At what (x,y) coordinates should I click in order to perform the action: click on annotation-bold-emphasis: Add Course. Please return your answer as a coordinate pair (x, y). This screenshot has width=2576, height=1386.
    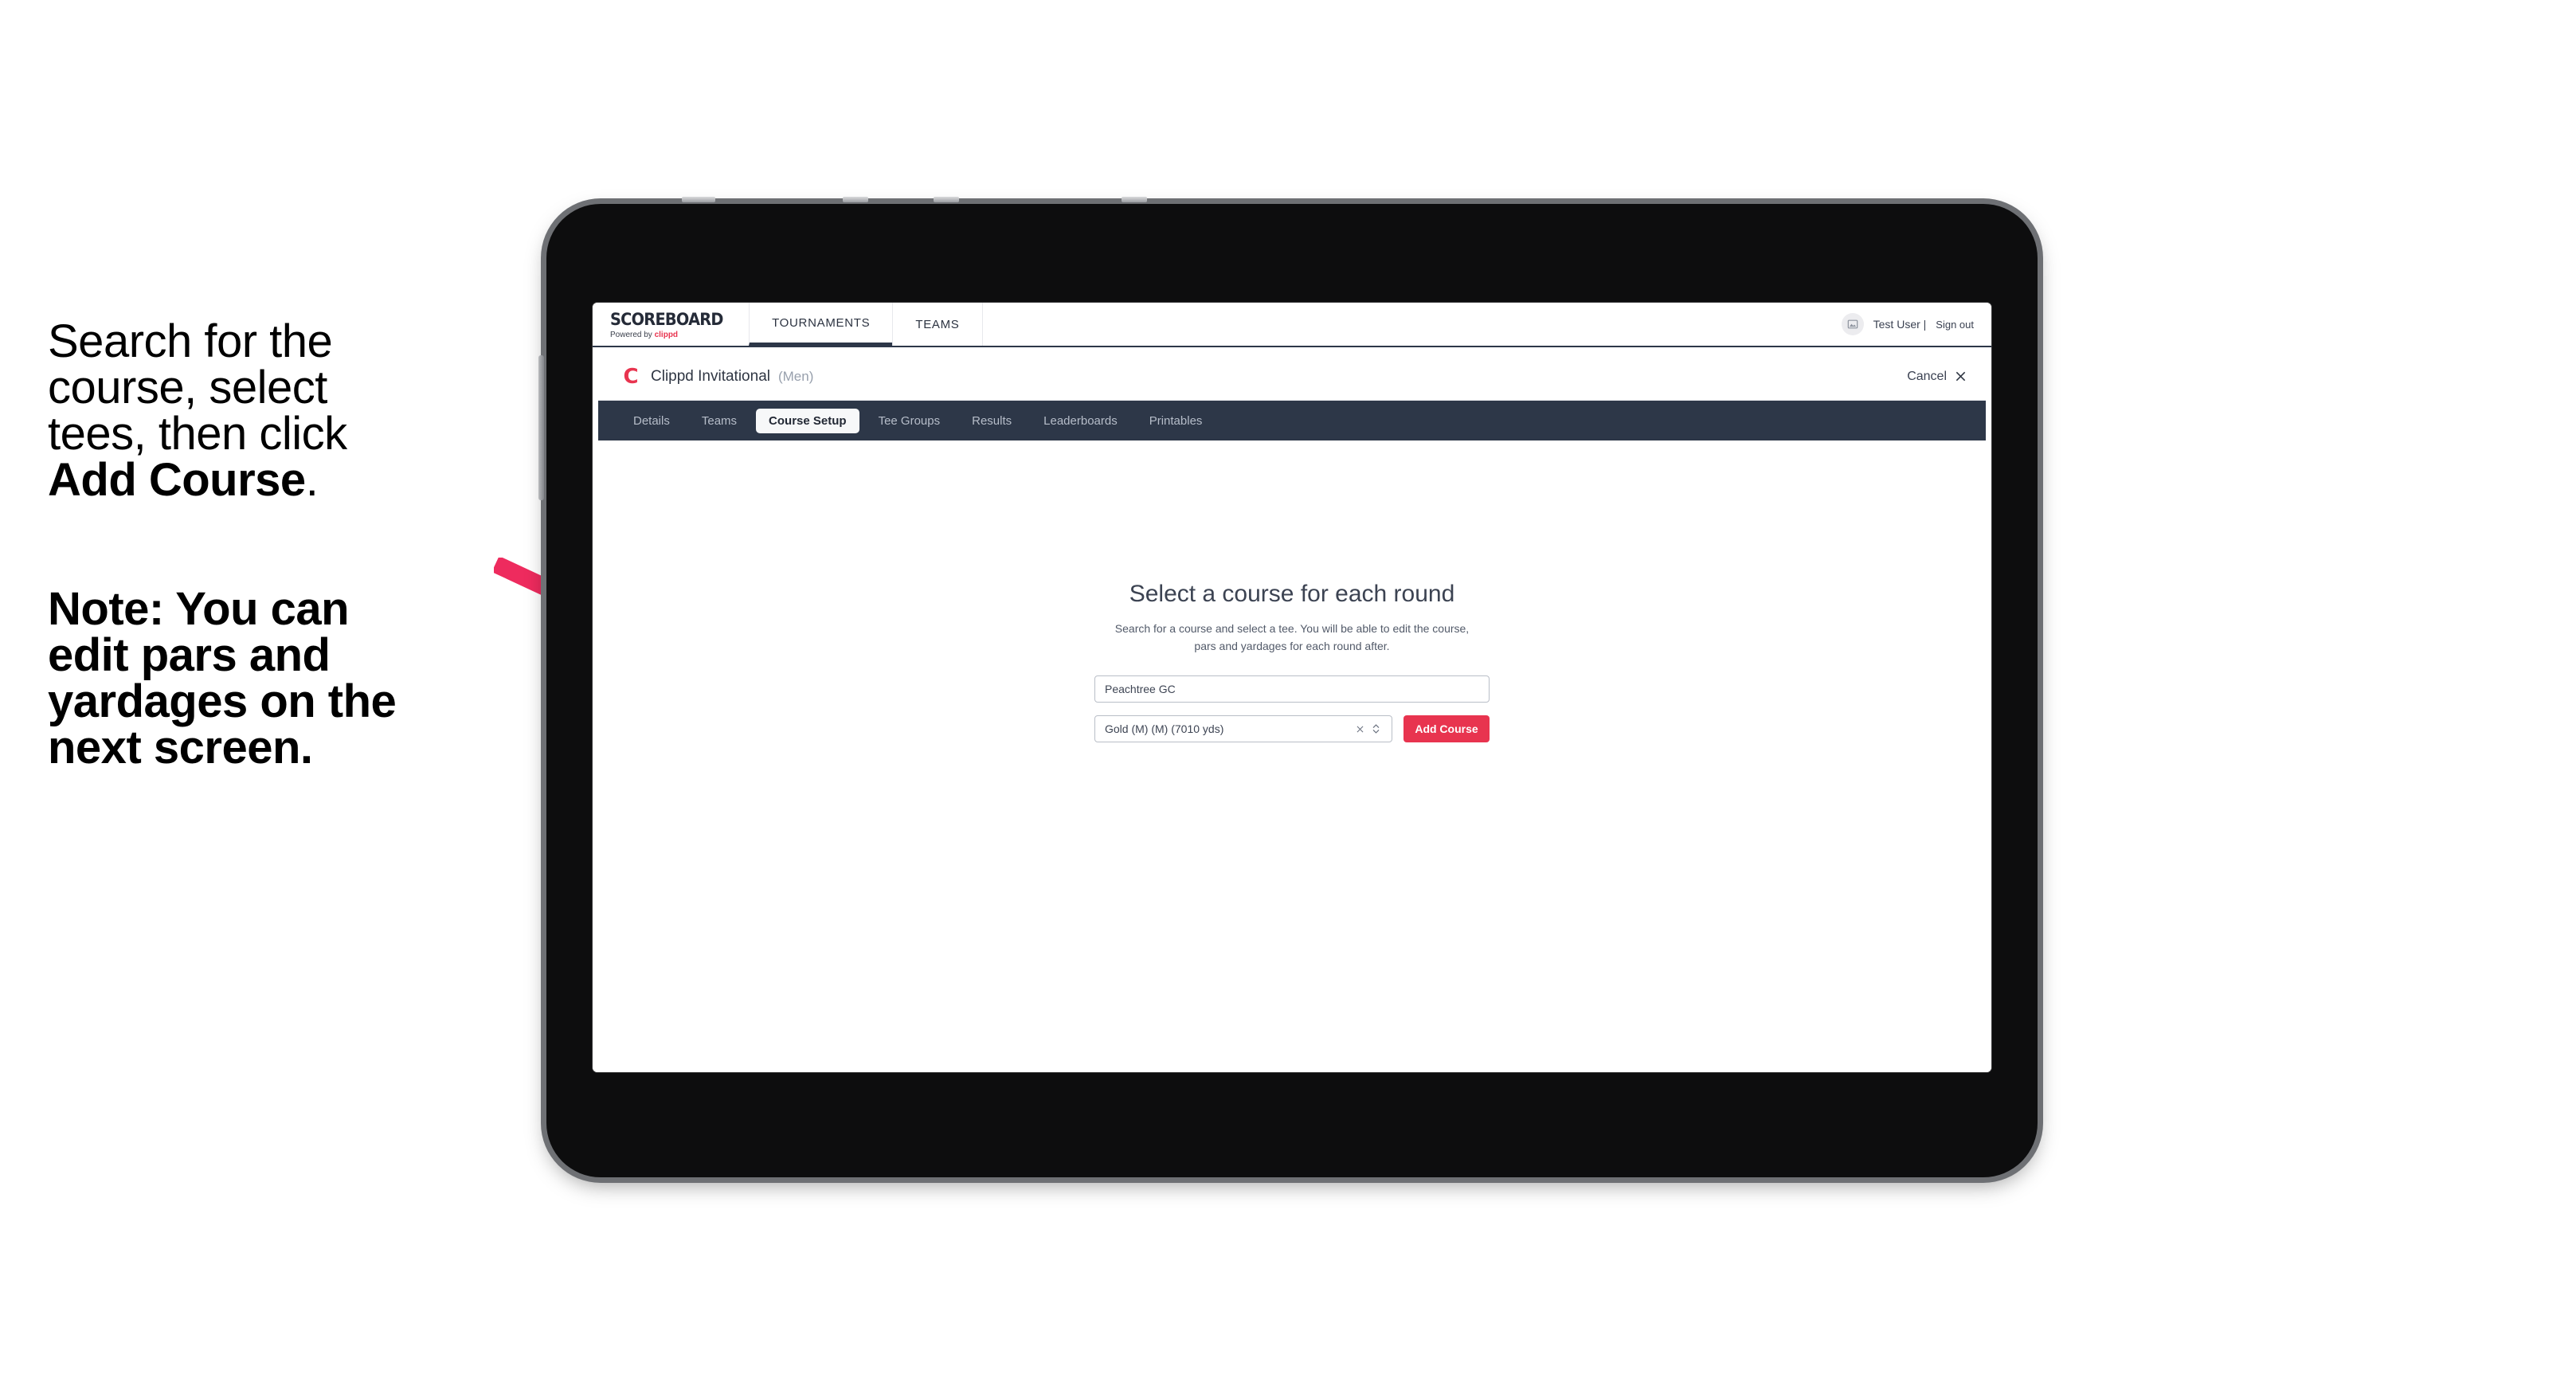
    Looking at the image, I should click on (177, 480).